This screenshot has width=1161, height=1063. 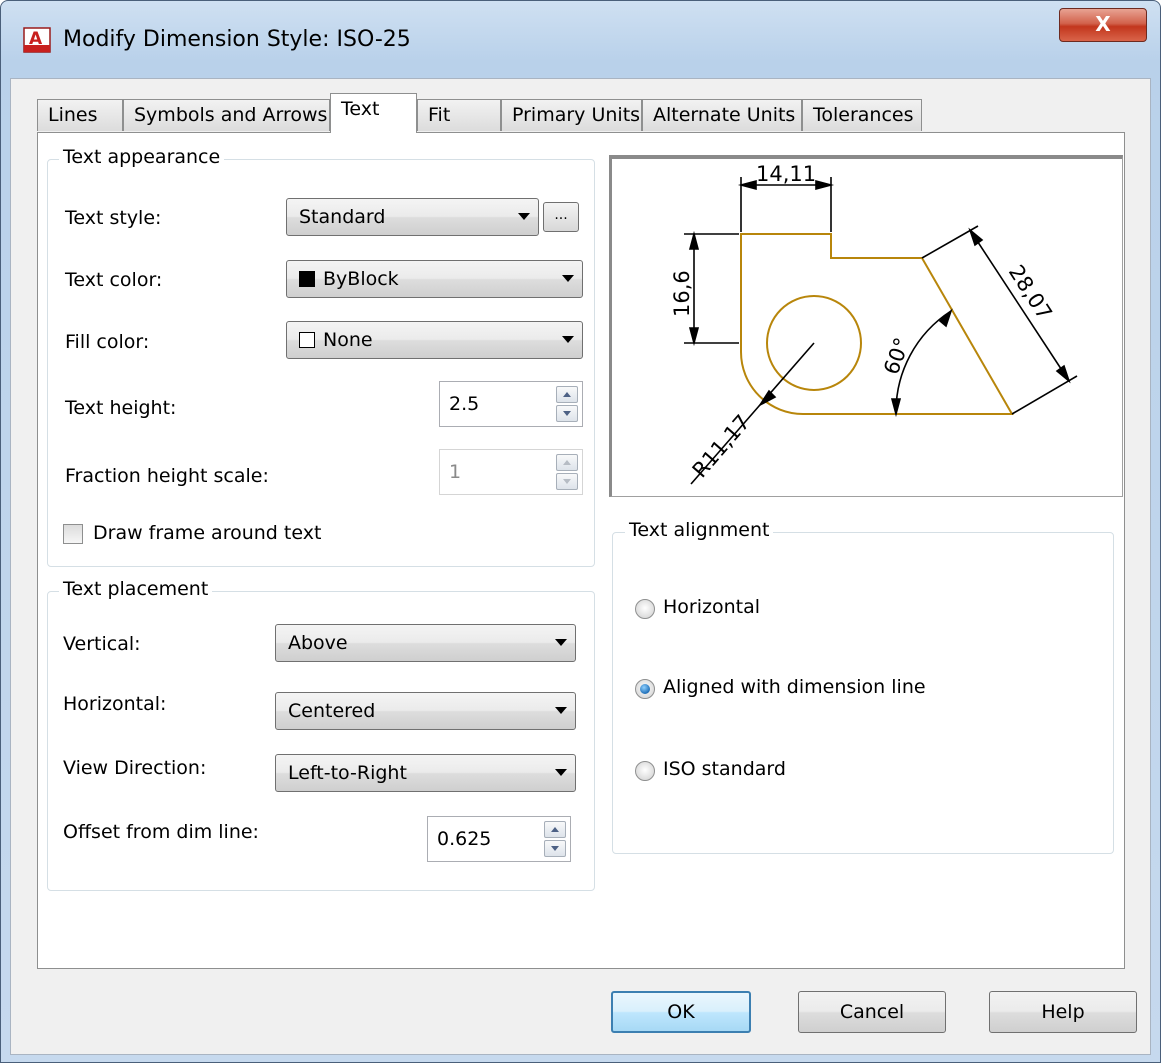 What do you see at coordinates (136, 589) in the screenshot?
I see `text-placement-title: Text placement` at bounding box center [136, 589].